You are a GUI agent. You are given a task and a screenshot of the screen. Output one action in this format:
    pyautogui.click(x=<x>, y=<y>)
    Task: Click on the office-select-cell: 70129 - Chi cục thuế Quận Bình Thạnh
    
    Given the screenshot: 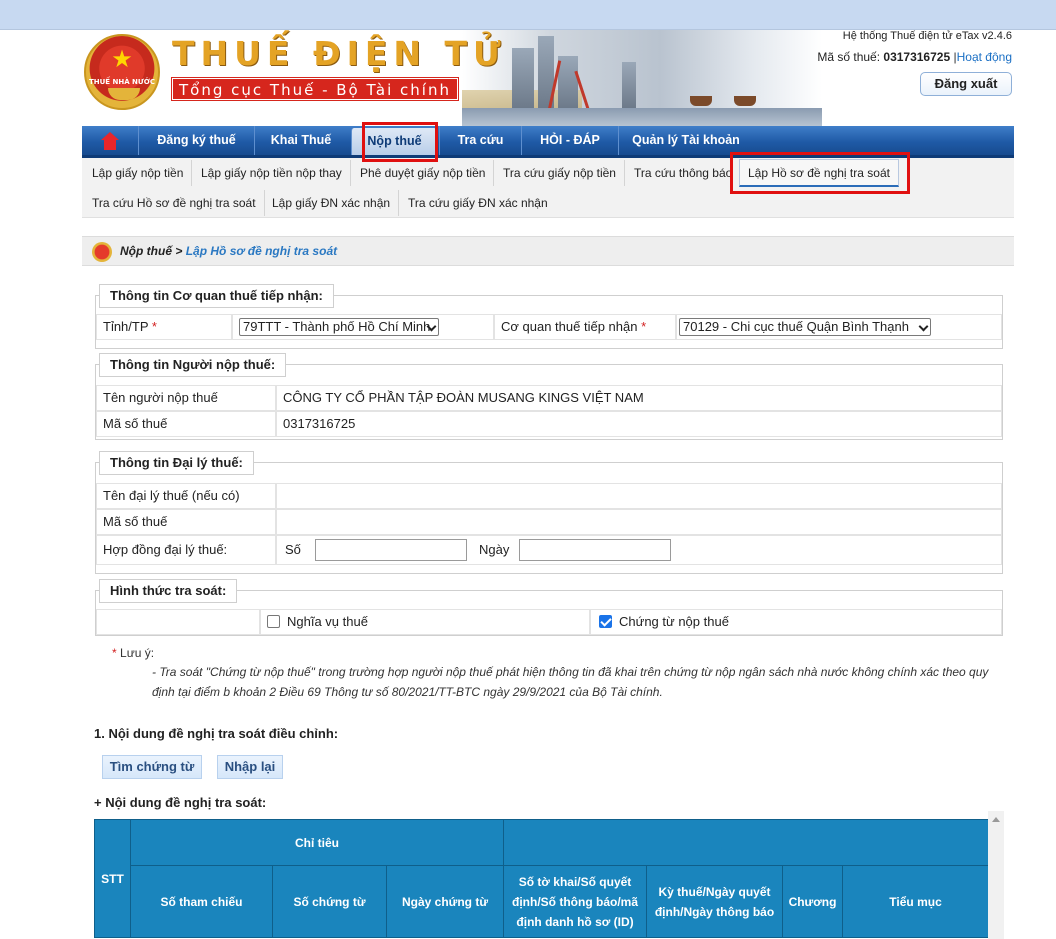 What is the action you would take?
    pyautogui.click(x=839, y=327)
    